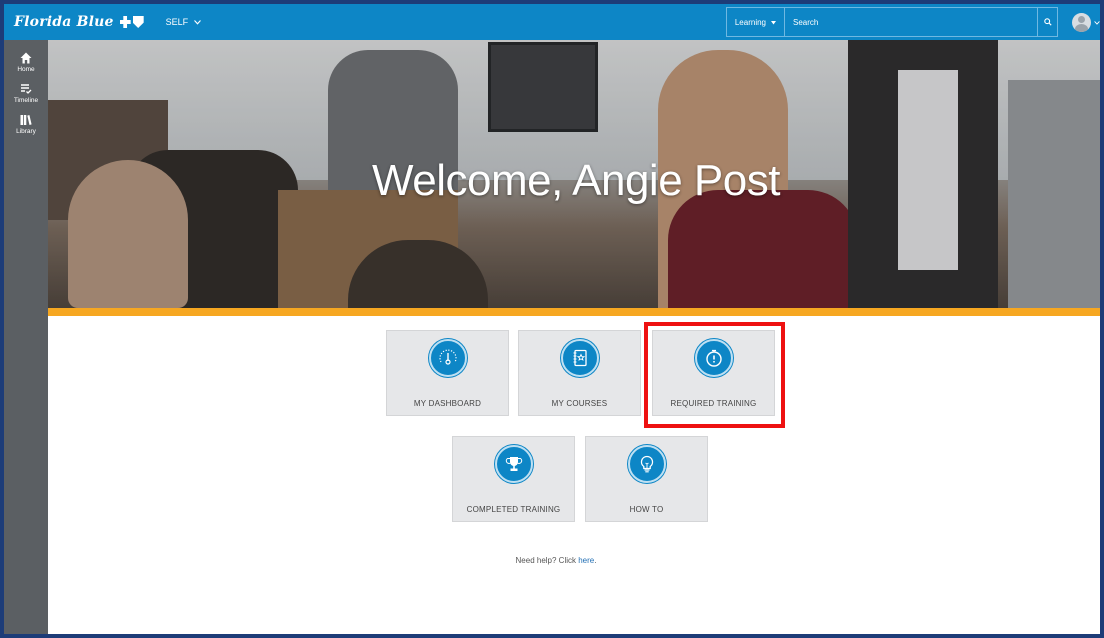  Describe the element at coordinates (576, 180) in the screenshot. I see `welcome-heading: Welcome, Angie Post` at that location.